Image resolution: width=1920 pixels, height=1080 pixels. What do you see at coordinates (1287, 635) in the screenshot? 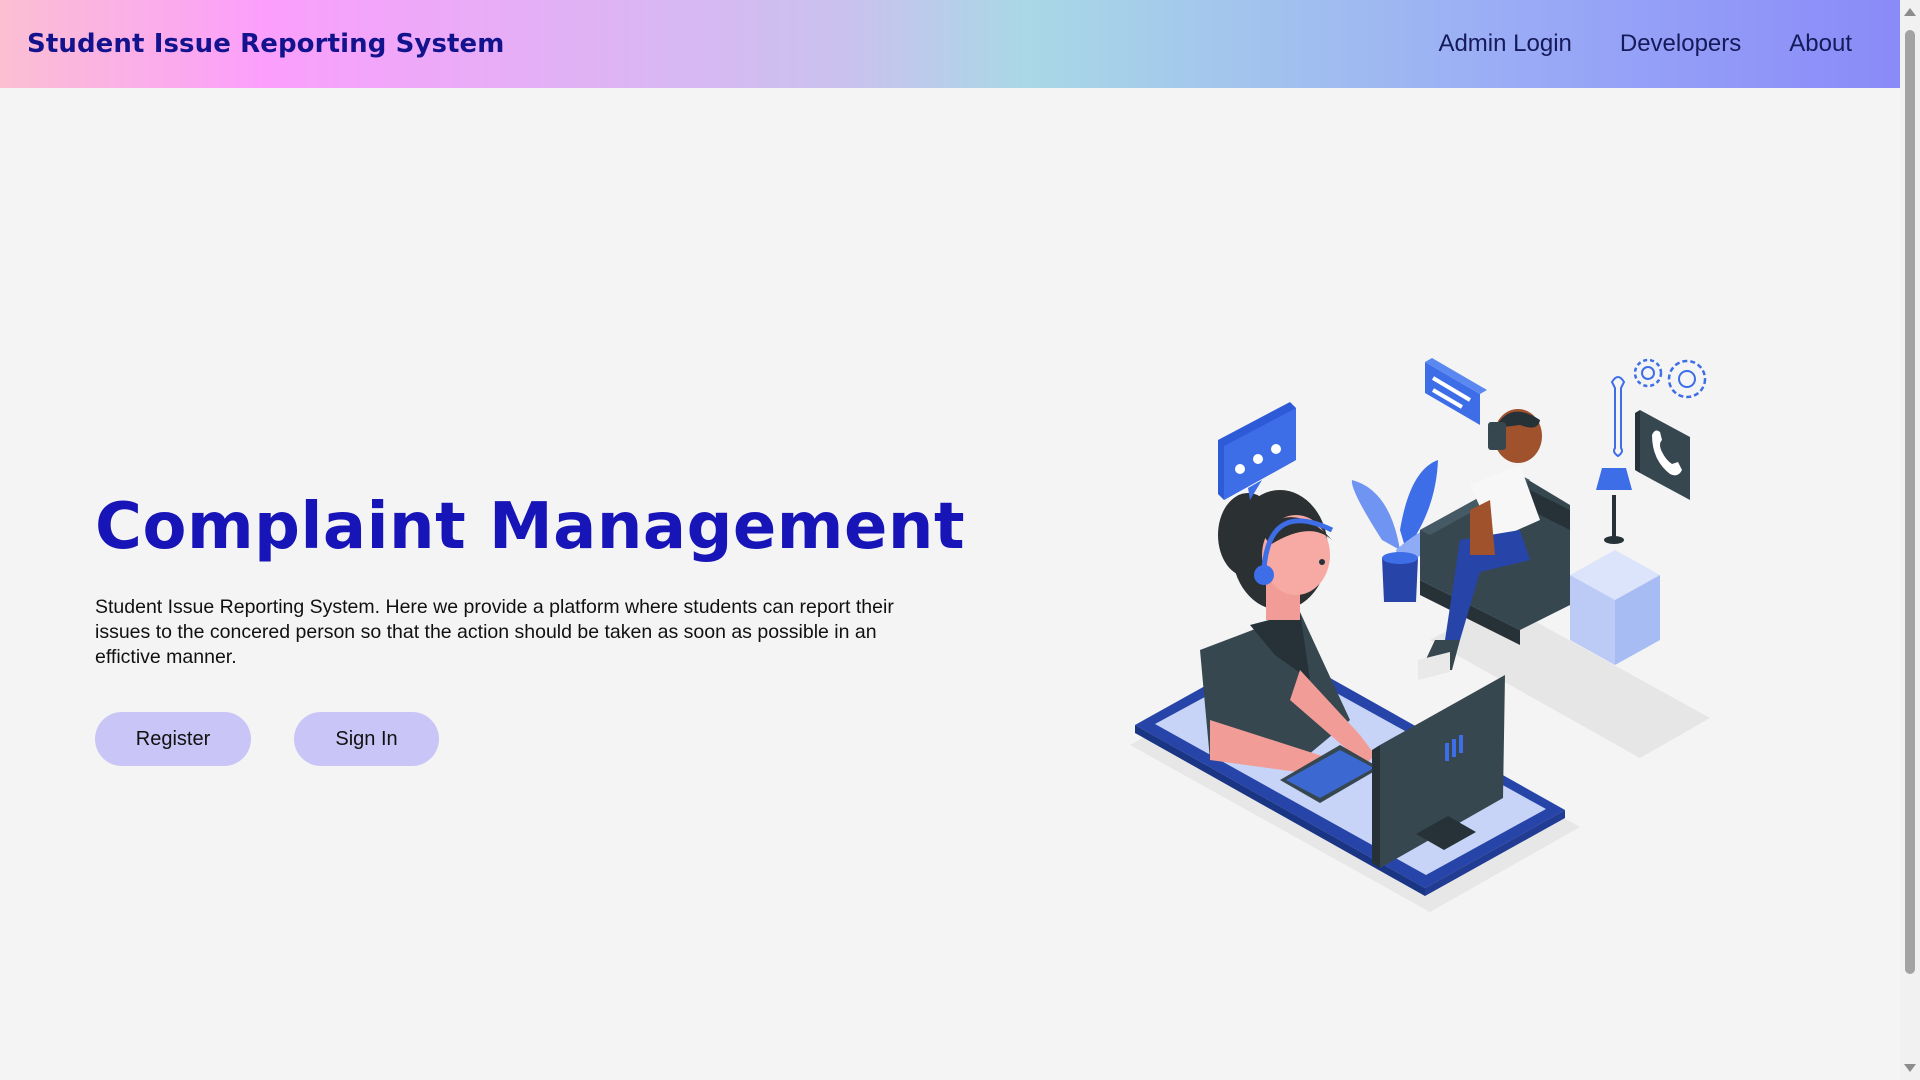
I see `support-agent-figure` at bounding box center [1287, 635].